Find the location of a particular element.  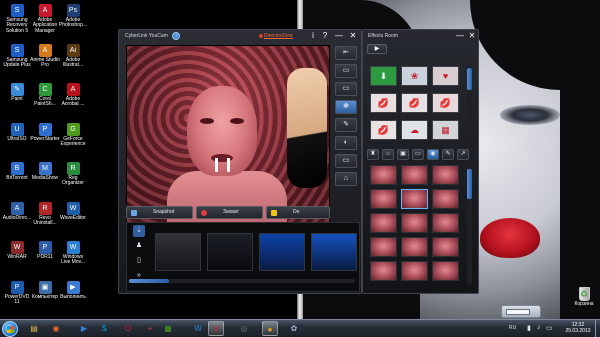

desktop-icon: M MediaShow is located at coordinates (45, 171).